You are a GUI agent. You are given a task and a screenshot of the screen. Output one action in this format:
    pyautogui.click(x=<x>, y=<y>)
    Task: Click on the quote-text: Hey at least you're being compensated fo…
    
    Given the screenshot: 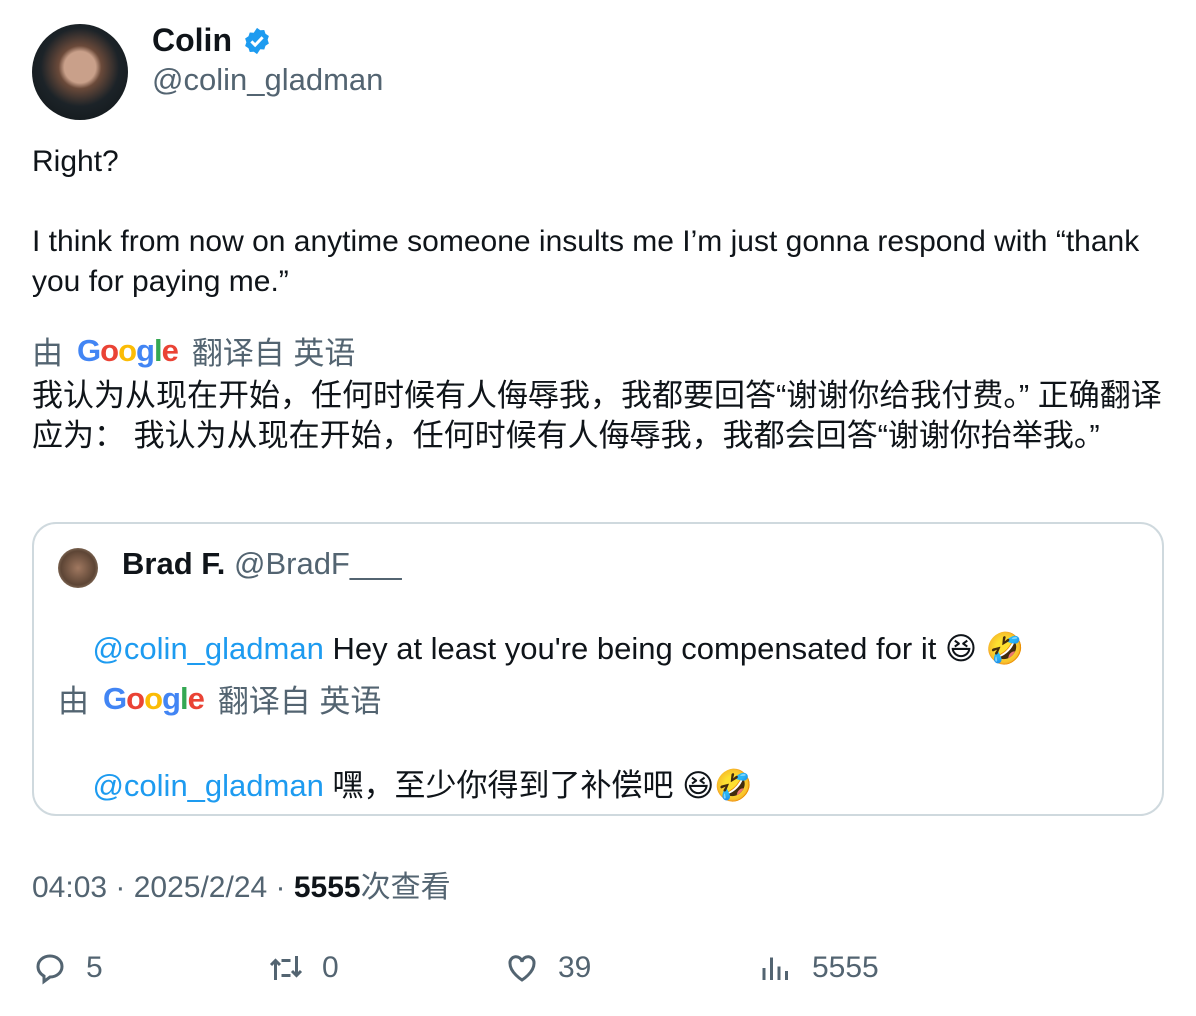 What is the action you would take?
    pyautogui.click(x=674, y=648)
    